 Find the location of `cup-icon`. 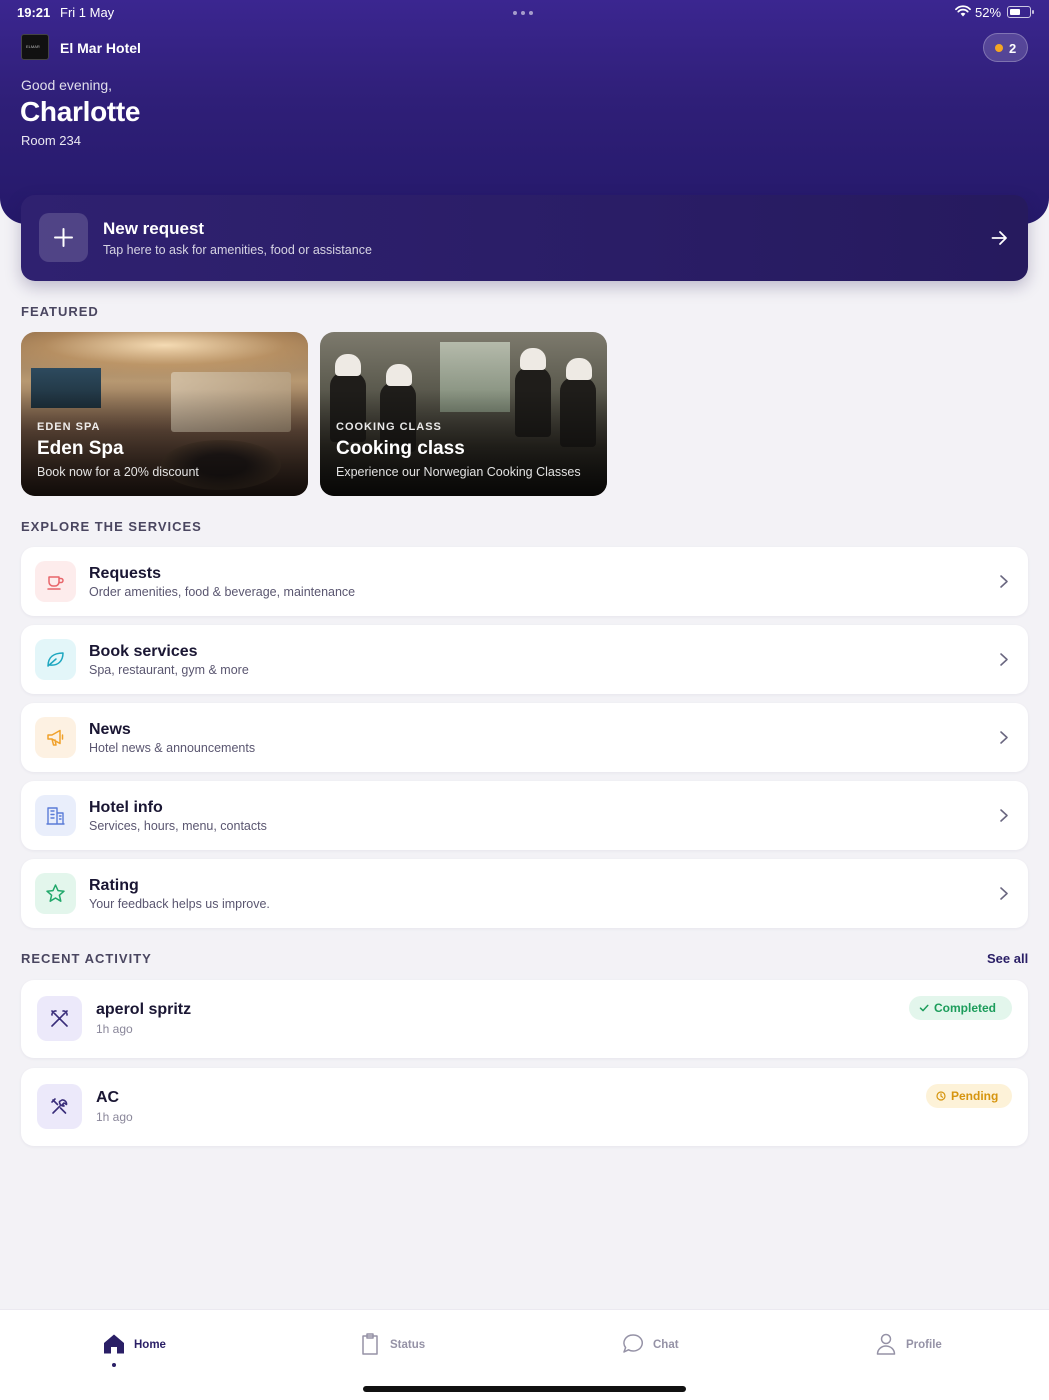

cup-icon is located at coordinates (55, 581).